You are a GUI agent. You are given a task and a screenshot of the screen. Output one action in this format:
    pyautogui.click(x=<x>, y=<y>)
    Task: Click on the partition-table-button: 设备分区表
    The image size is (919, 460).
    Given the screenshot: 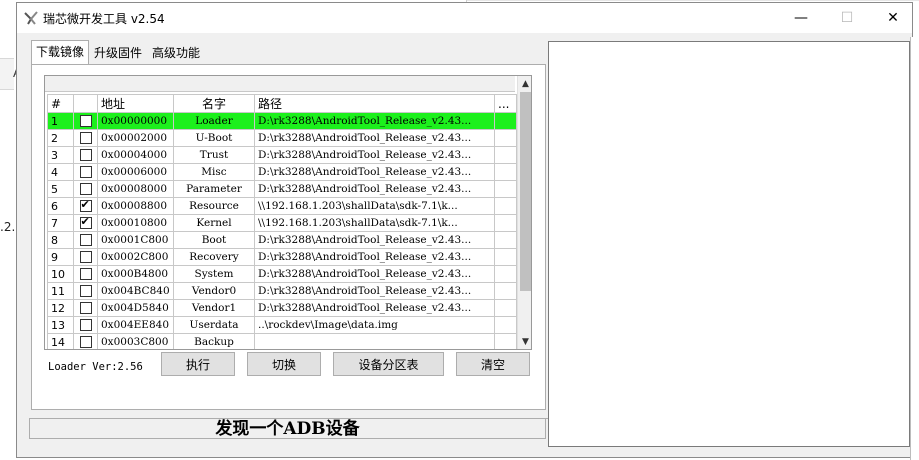 What is the action you would take?
    pyautogui.click(x=388, y=364)
    